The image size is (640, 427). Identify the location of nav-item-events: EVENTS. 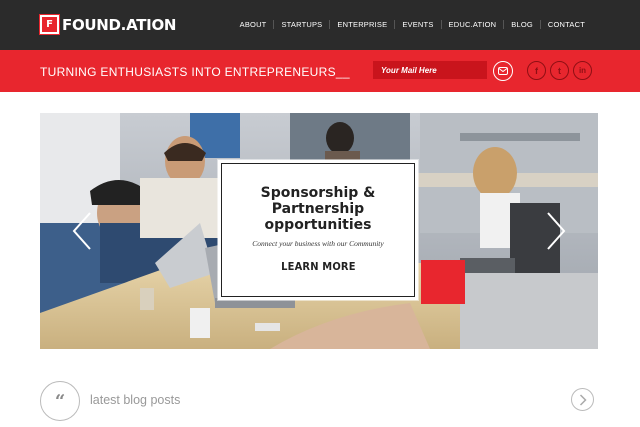
(417, 24).